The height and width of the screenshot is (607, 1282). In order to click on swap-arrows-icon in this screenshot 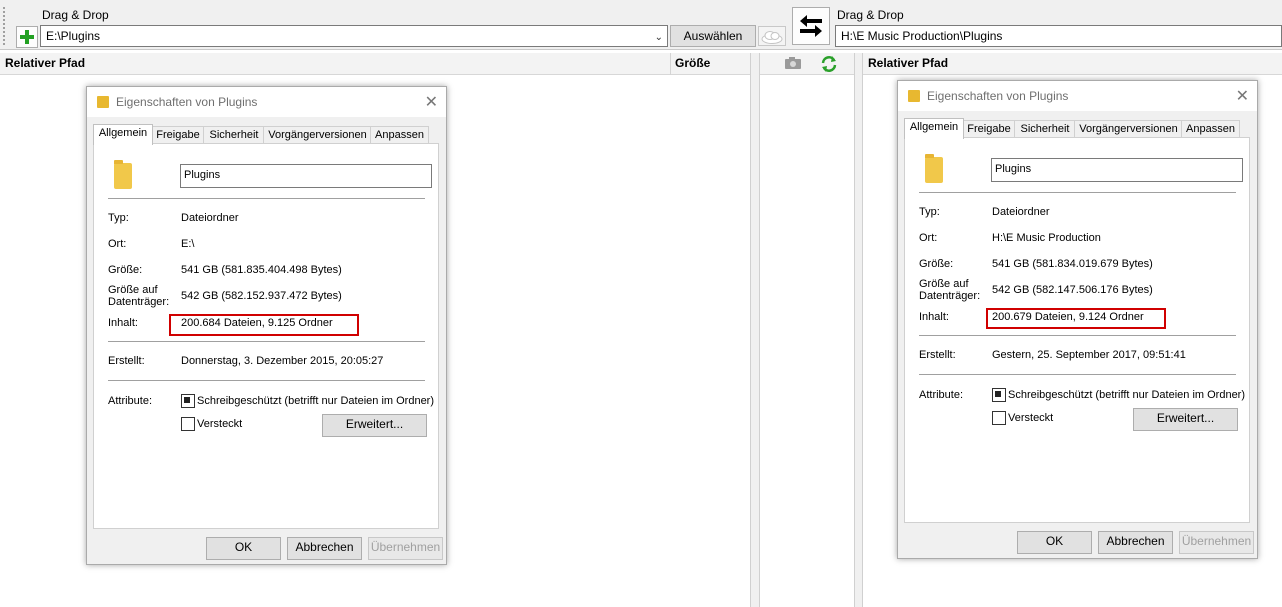, I will do `click(811, 26)`.